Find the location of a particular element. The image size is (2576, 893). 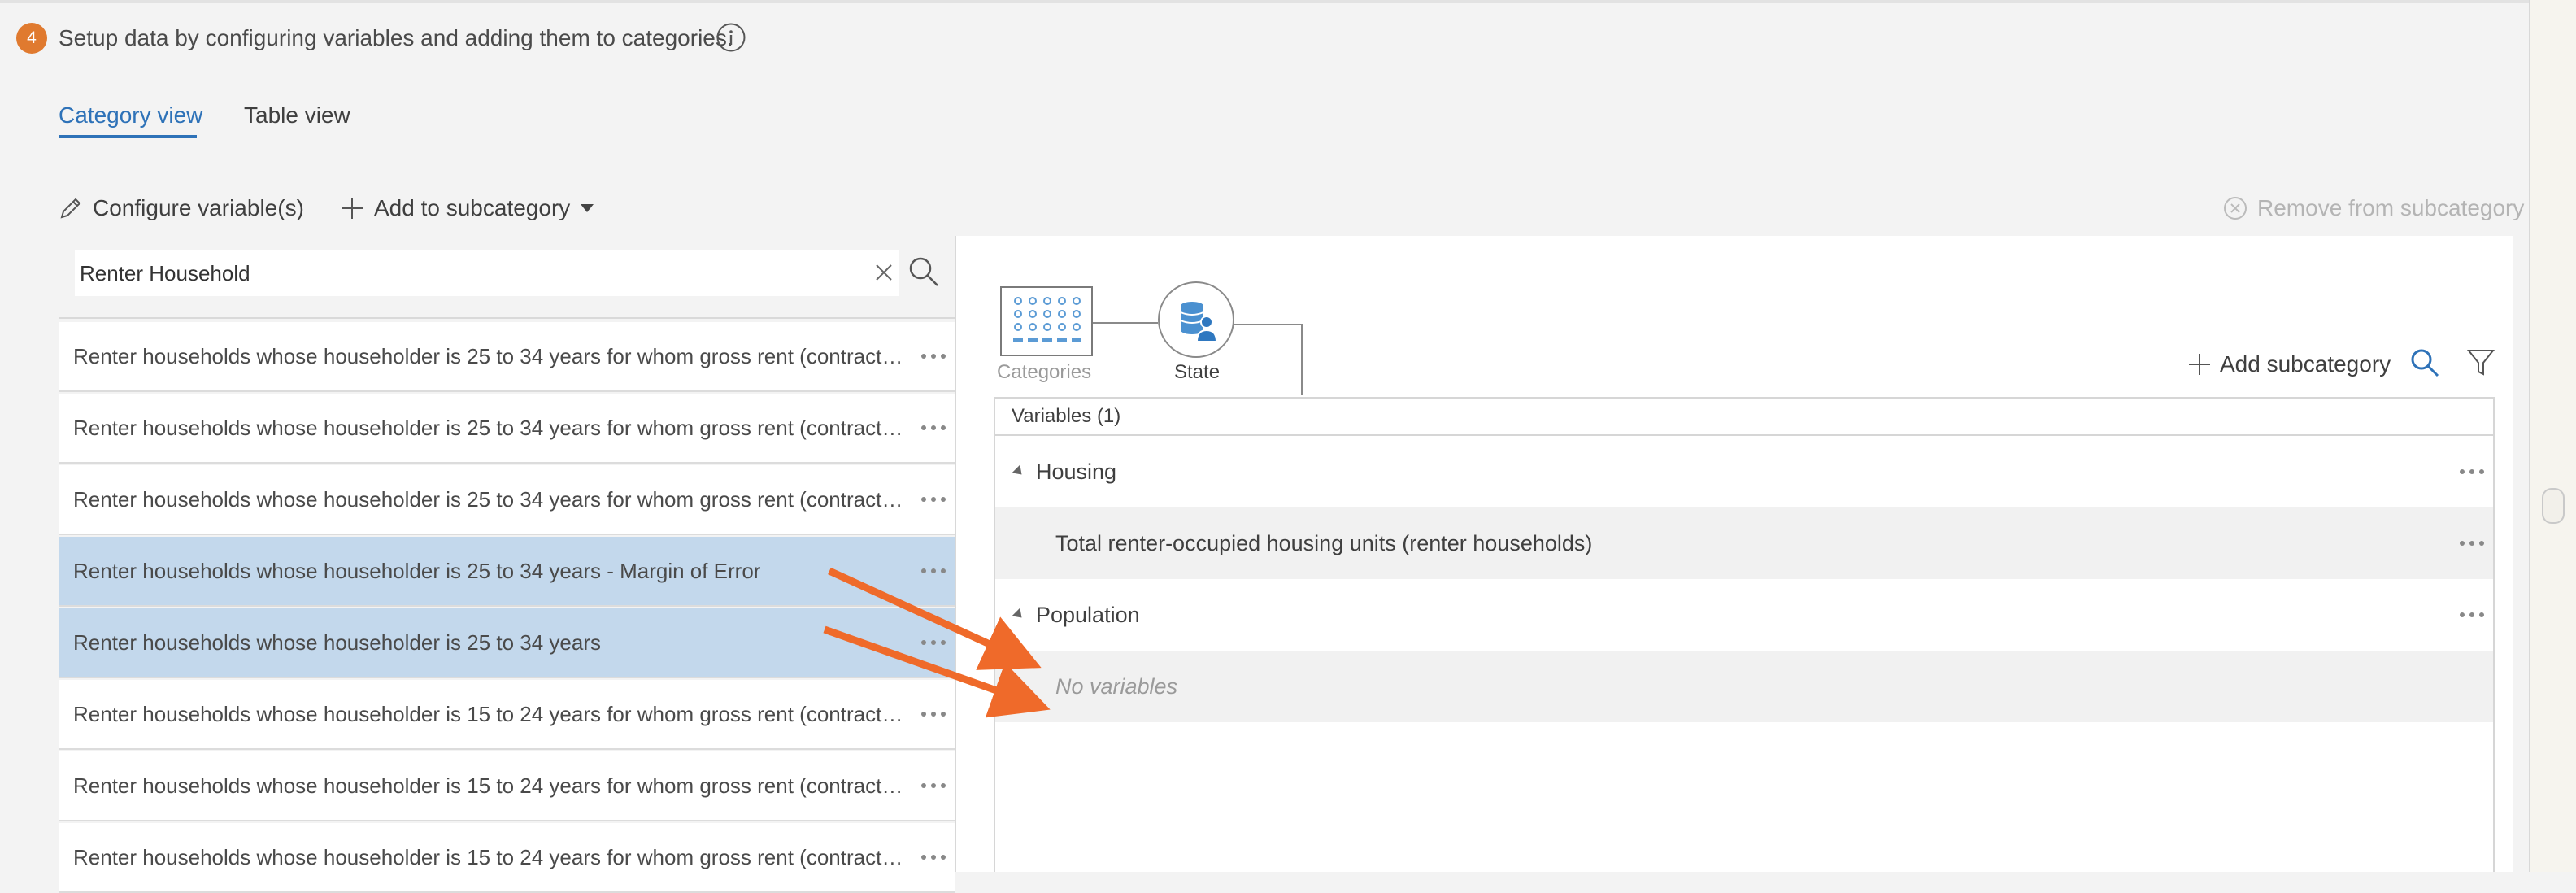

category-name: Population is located at coordinates (1088, 614).